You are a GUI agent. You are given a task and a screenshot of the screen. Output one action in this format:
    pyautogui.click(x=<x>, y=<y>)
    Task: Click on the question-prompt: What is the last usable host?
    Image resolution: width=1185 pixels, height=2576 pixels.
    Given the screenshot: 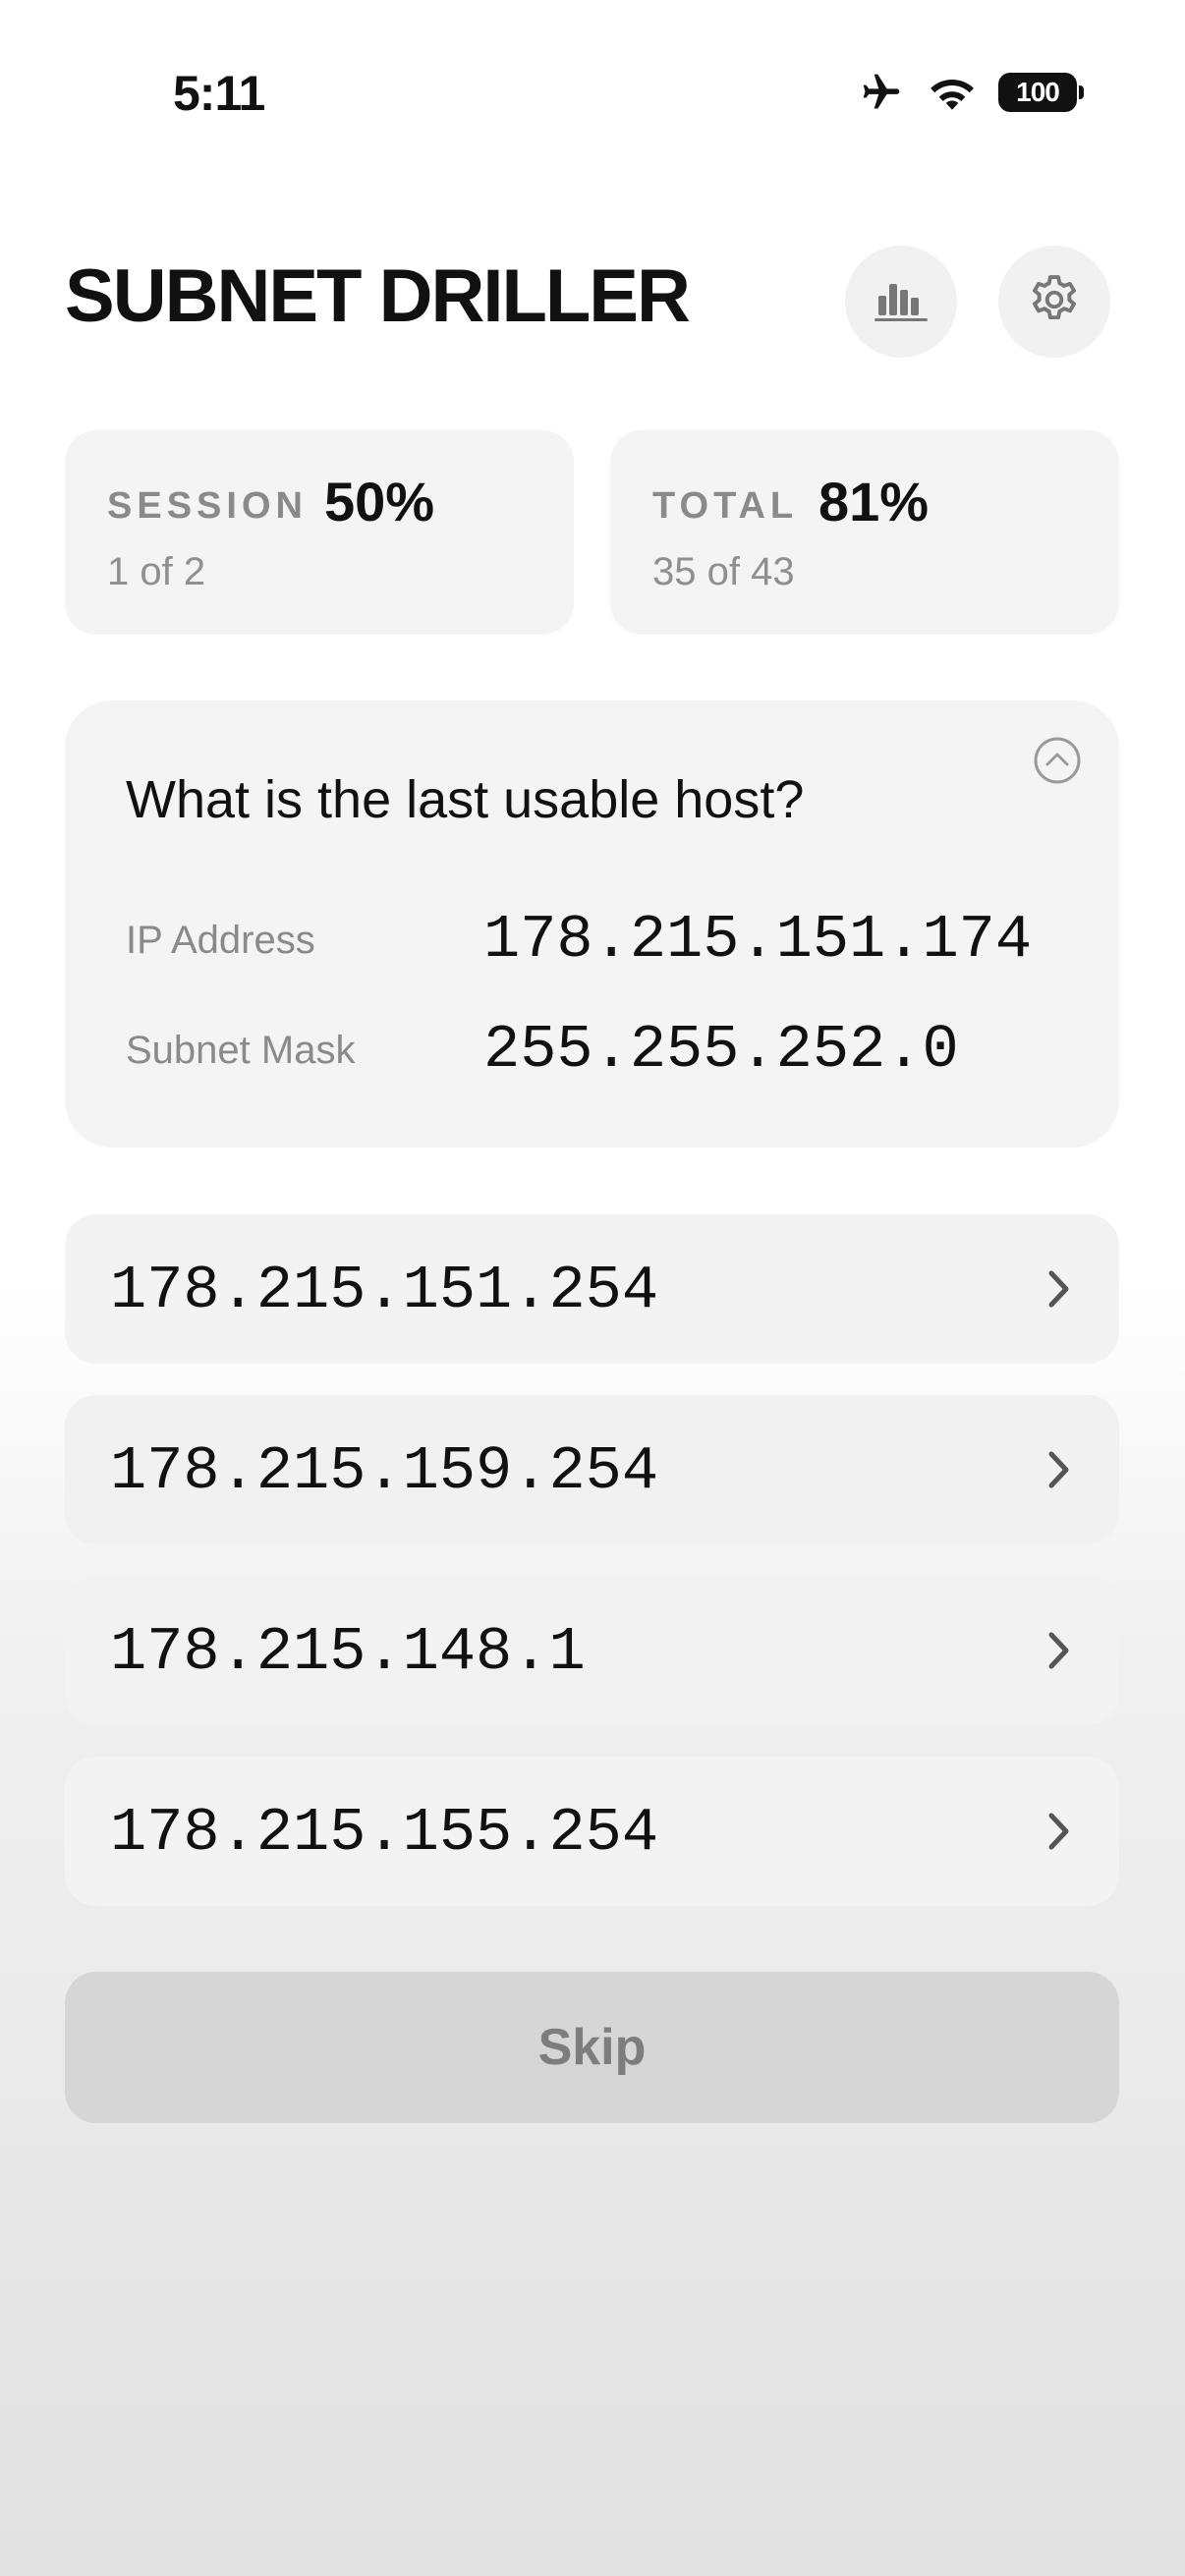 What is the action you would take?
    pyautogui.click(x=466, y=799)
    